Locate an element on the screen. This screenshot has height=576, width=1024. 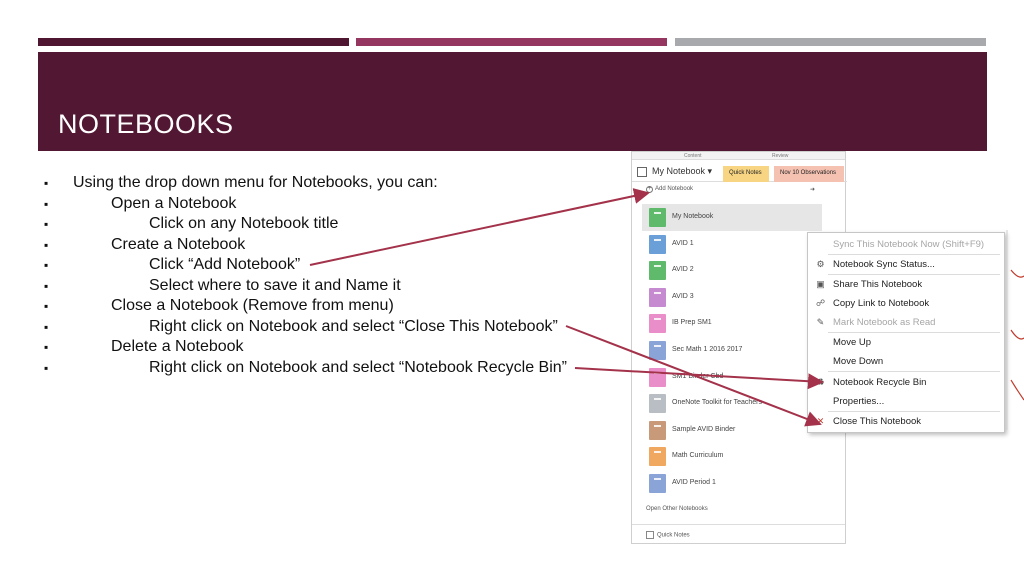
notebook-title: Math Curriculum is located at coordinates (698, 456).